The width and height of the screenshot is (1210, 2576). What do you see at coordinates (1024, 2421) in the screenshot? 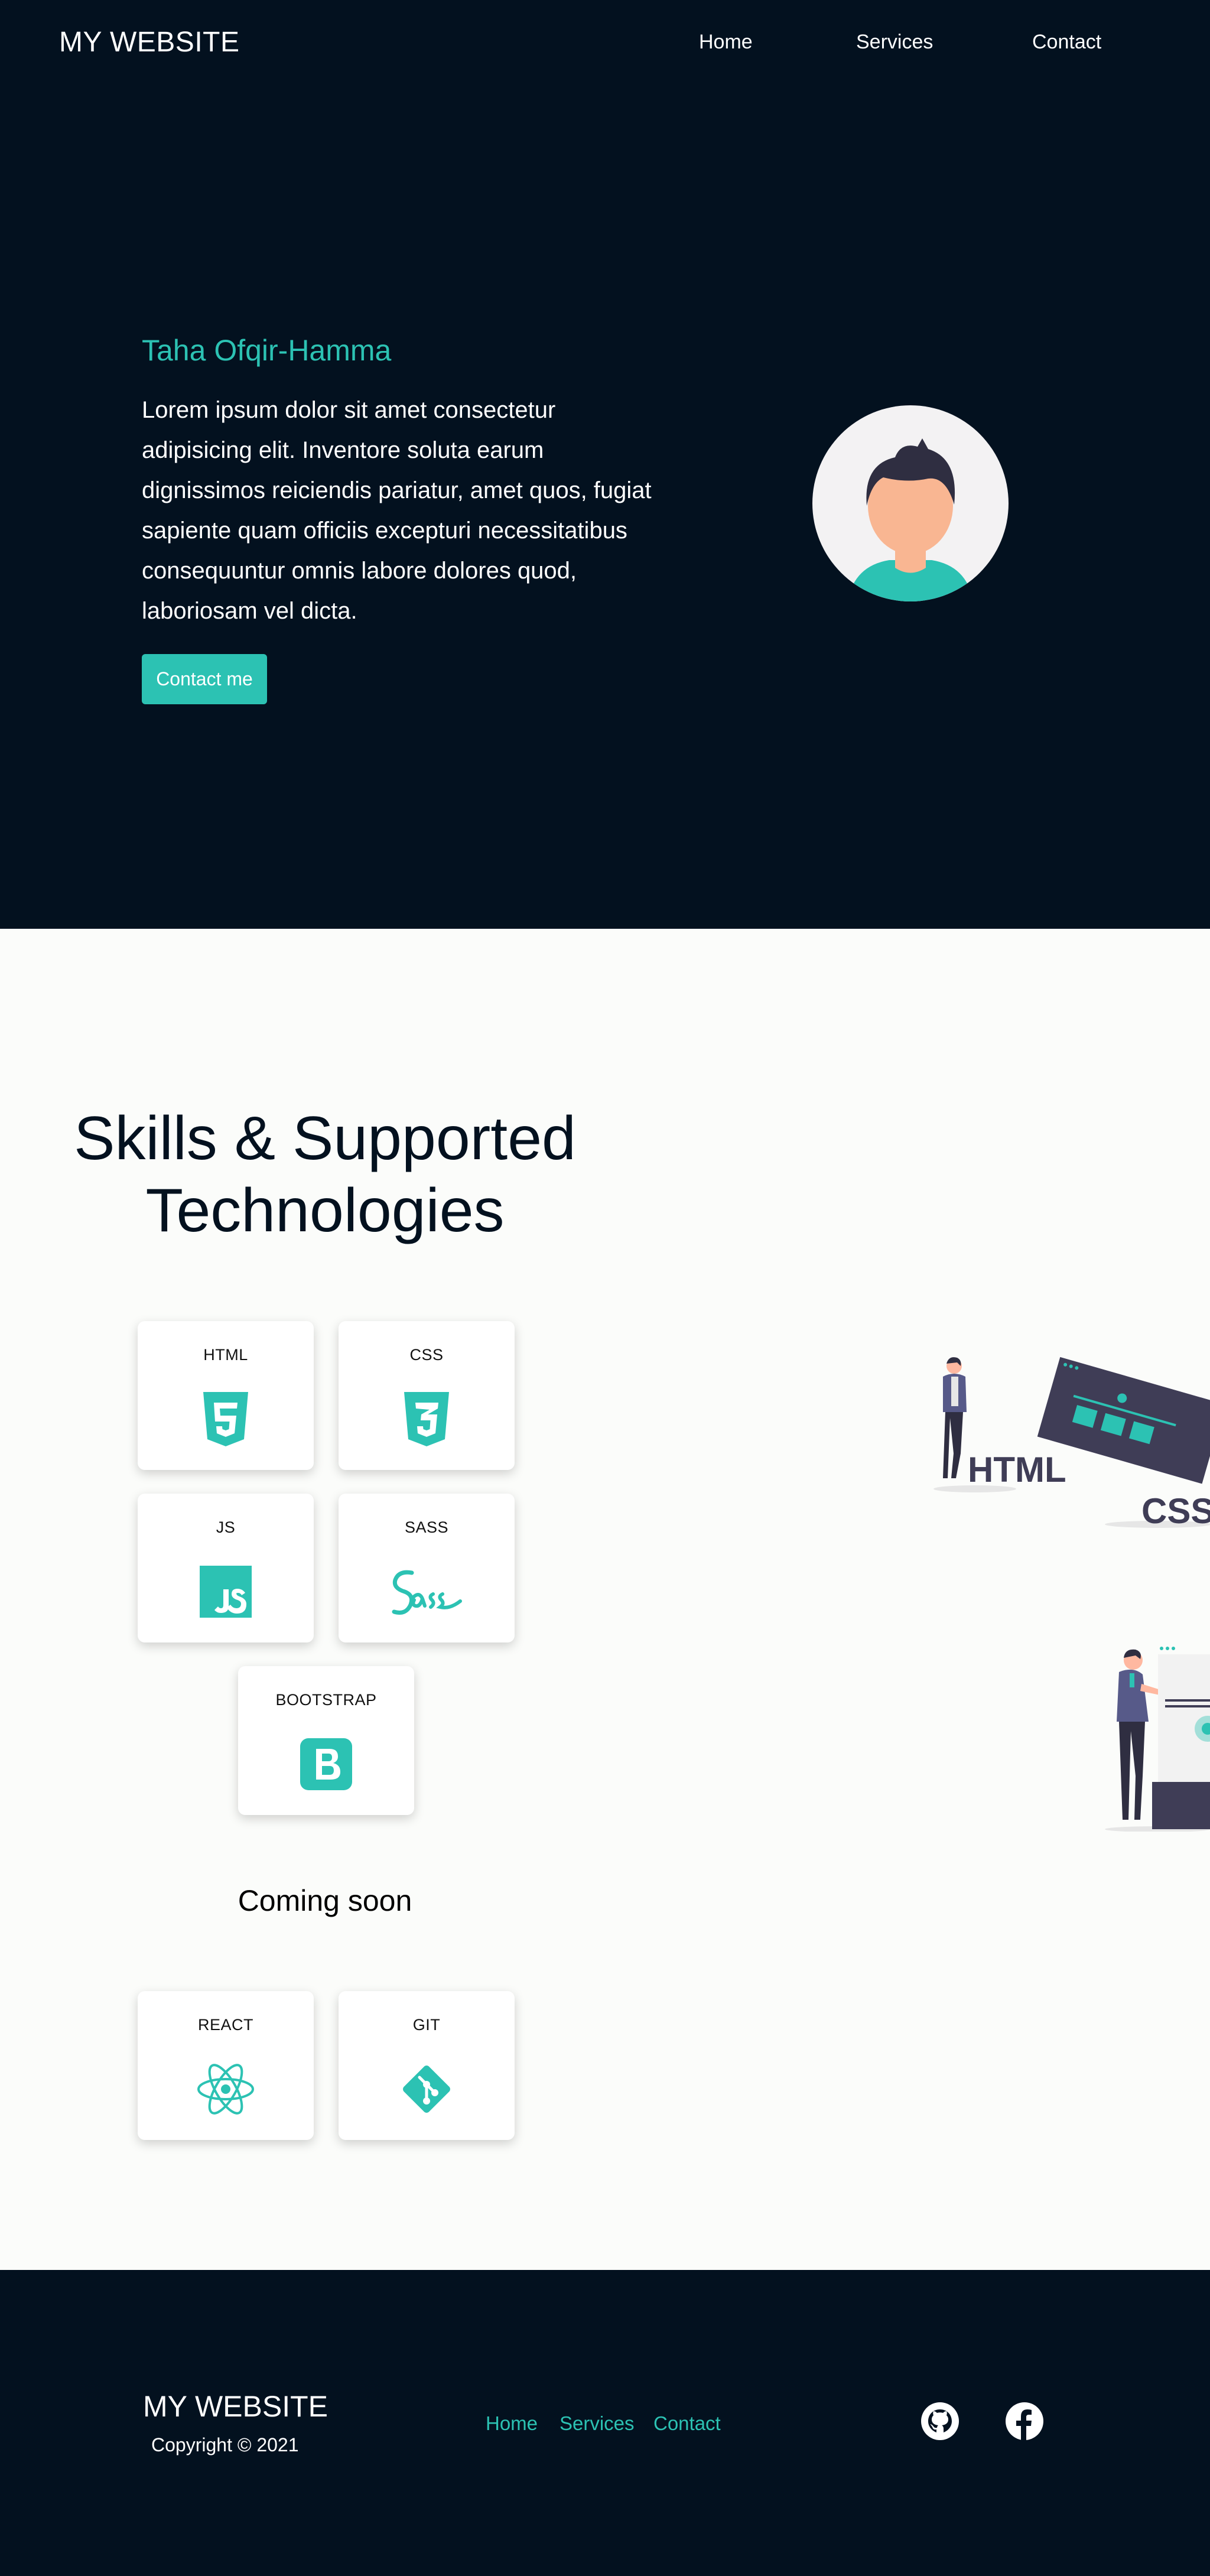
I see `facebook-icon` at bounding box center [1024, 2421].